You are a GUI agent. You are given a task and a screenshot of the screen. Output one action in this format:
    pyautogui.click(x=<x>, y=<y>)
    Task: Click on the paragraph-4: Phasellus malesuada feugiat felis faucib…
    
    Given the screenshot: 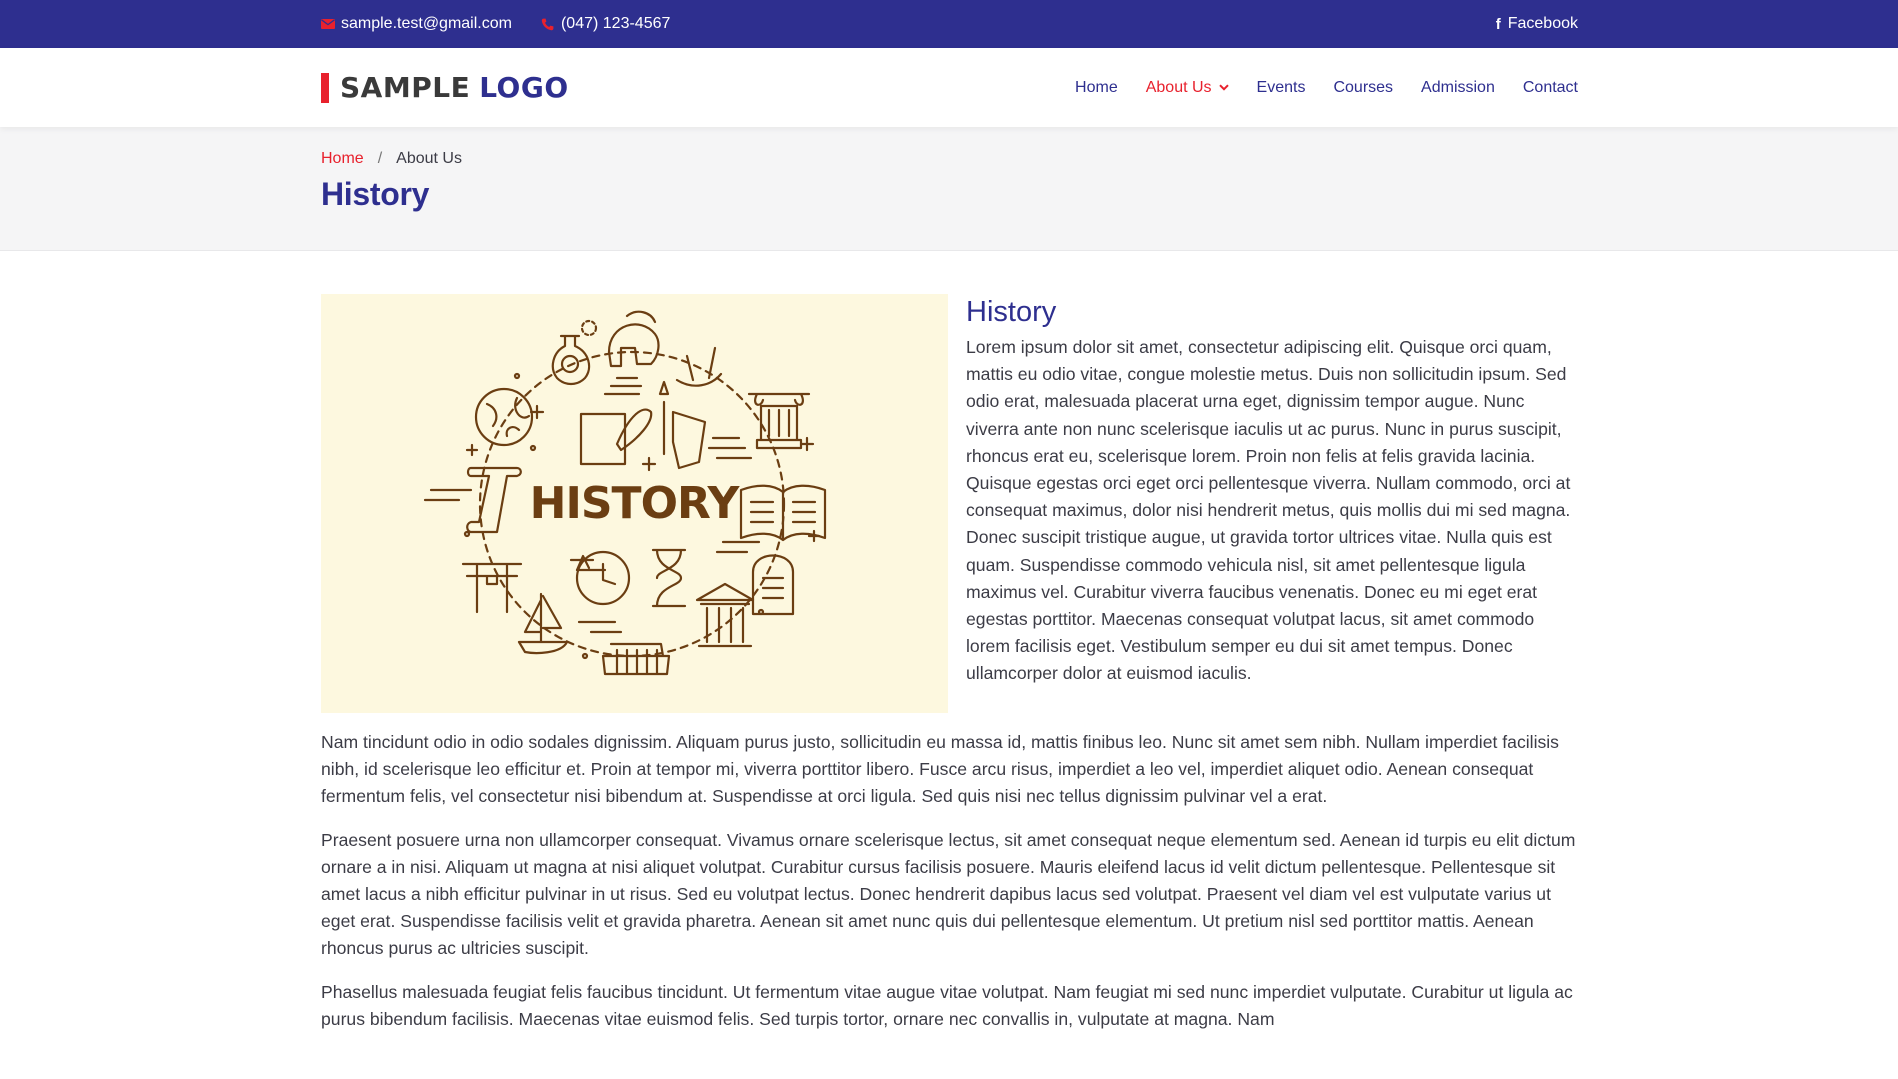 What is the action you would take?
    pyautogui.click(x=947, y=1005)
    